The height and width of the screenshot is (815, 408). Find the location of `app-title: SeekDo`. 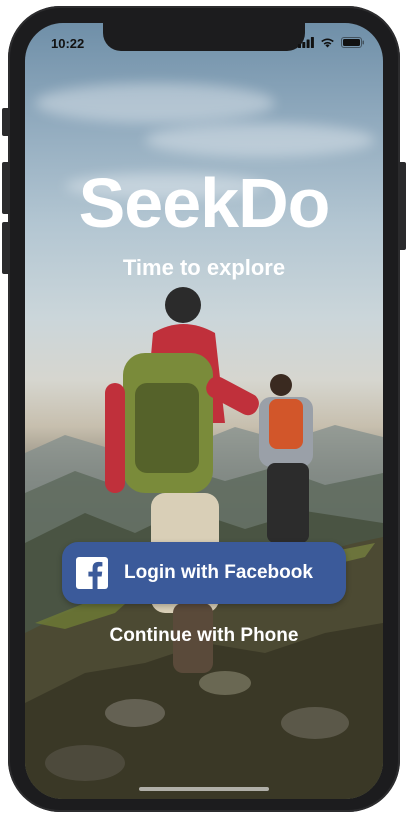

app-title: SeekDo is located at coordinates (204, 203).